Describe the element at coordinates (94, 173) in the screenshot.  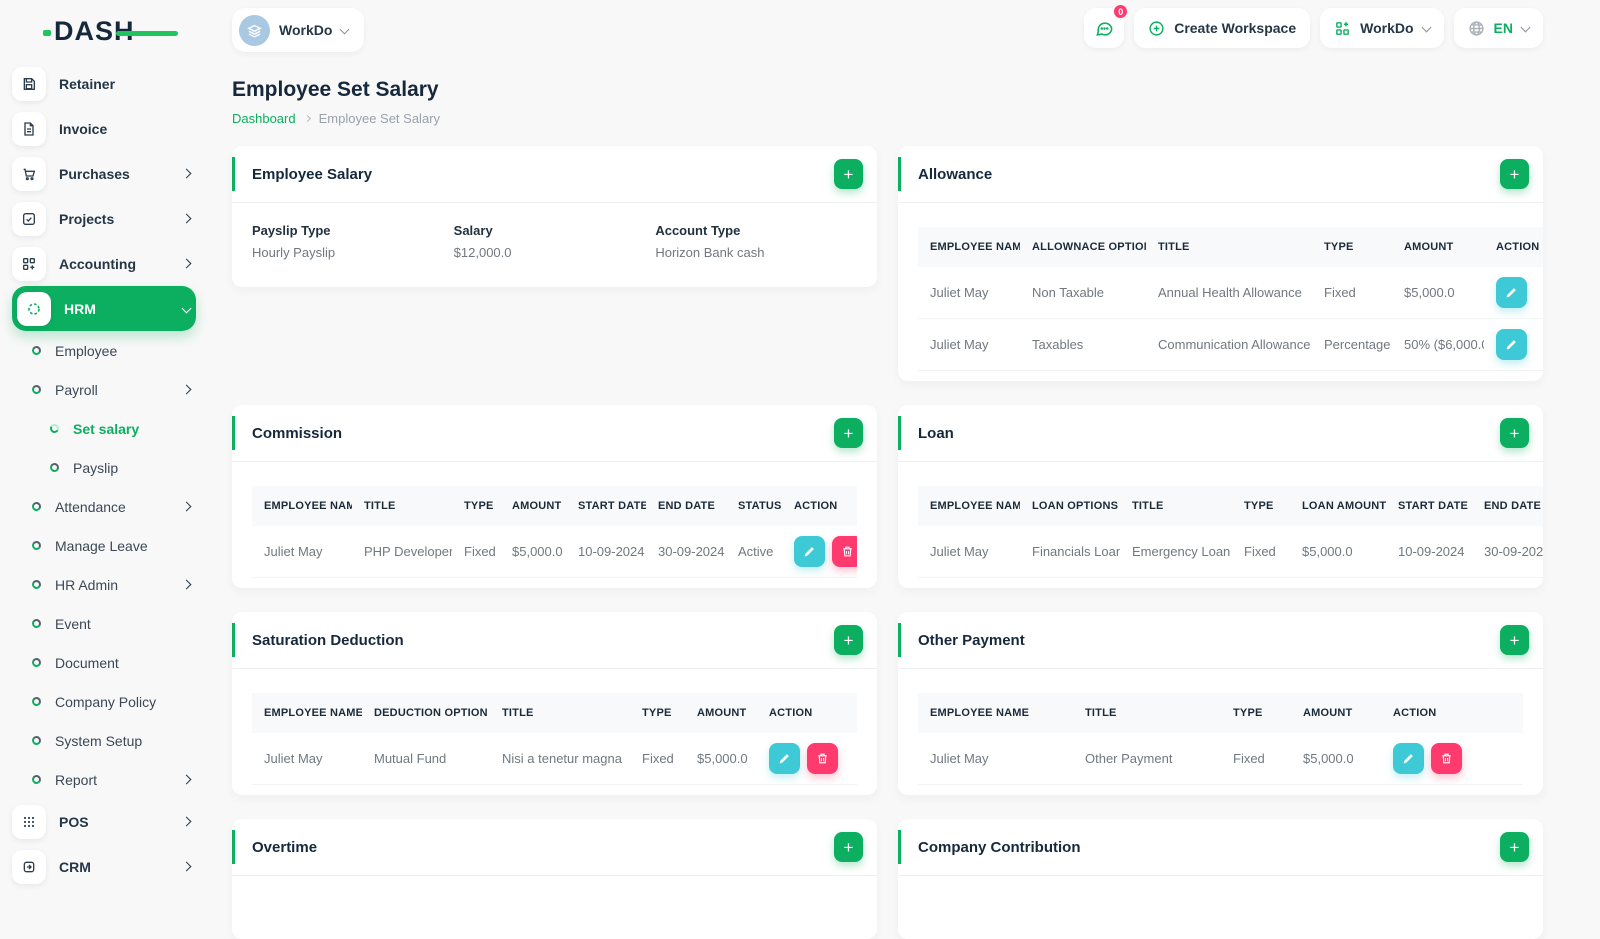
I see `sidebar-item-label: Purchases` at that location.